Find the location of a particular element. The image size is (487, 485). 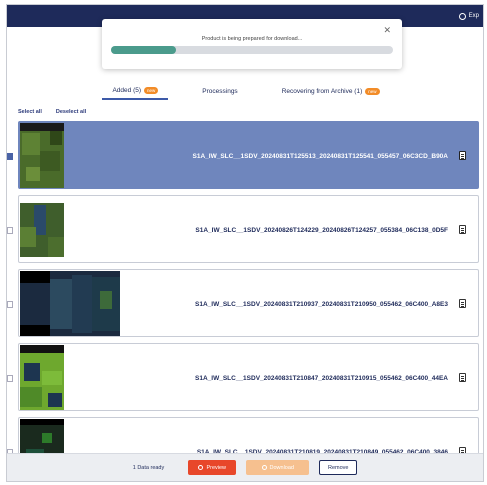

tab-processings: Processings is located at coordinates (219, 91).